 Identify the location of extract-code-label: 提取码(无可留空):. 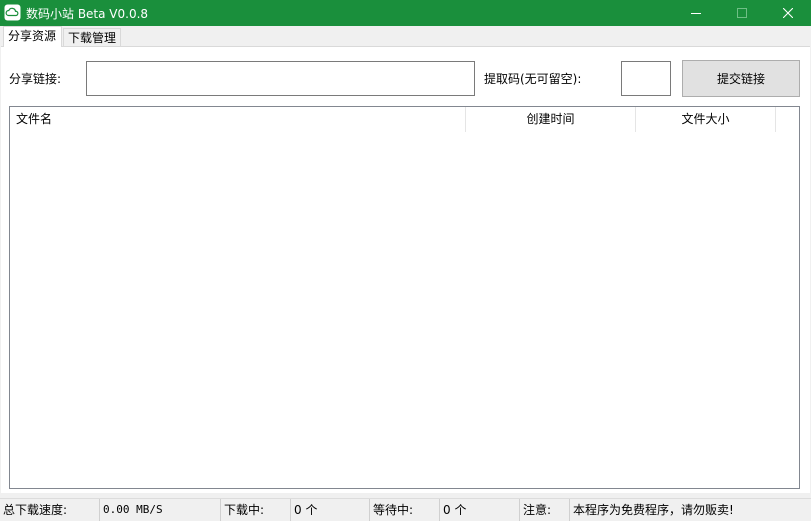
(533, 79).